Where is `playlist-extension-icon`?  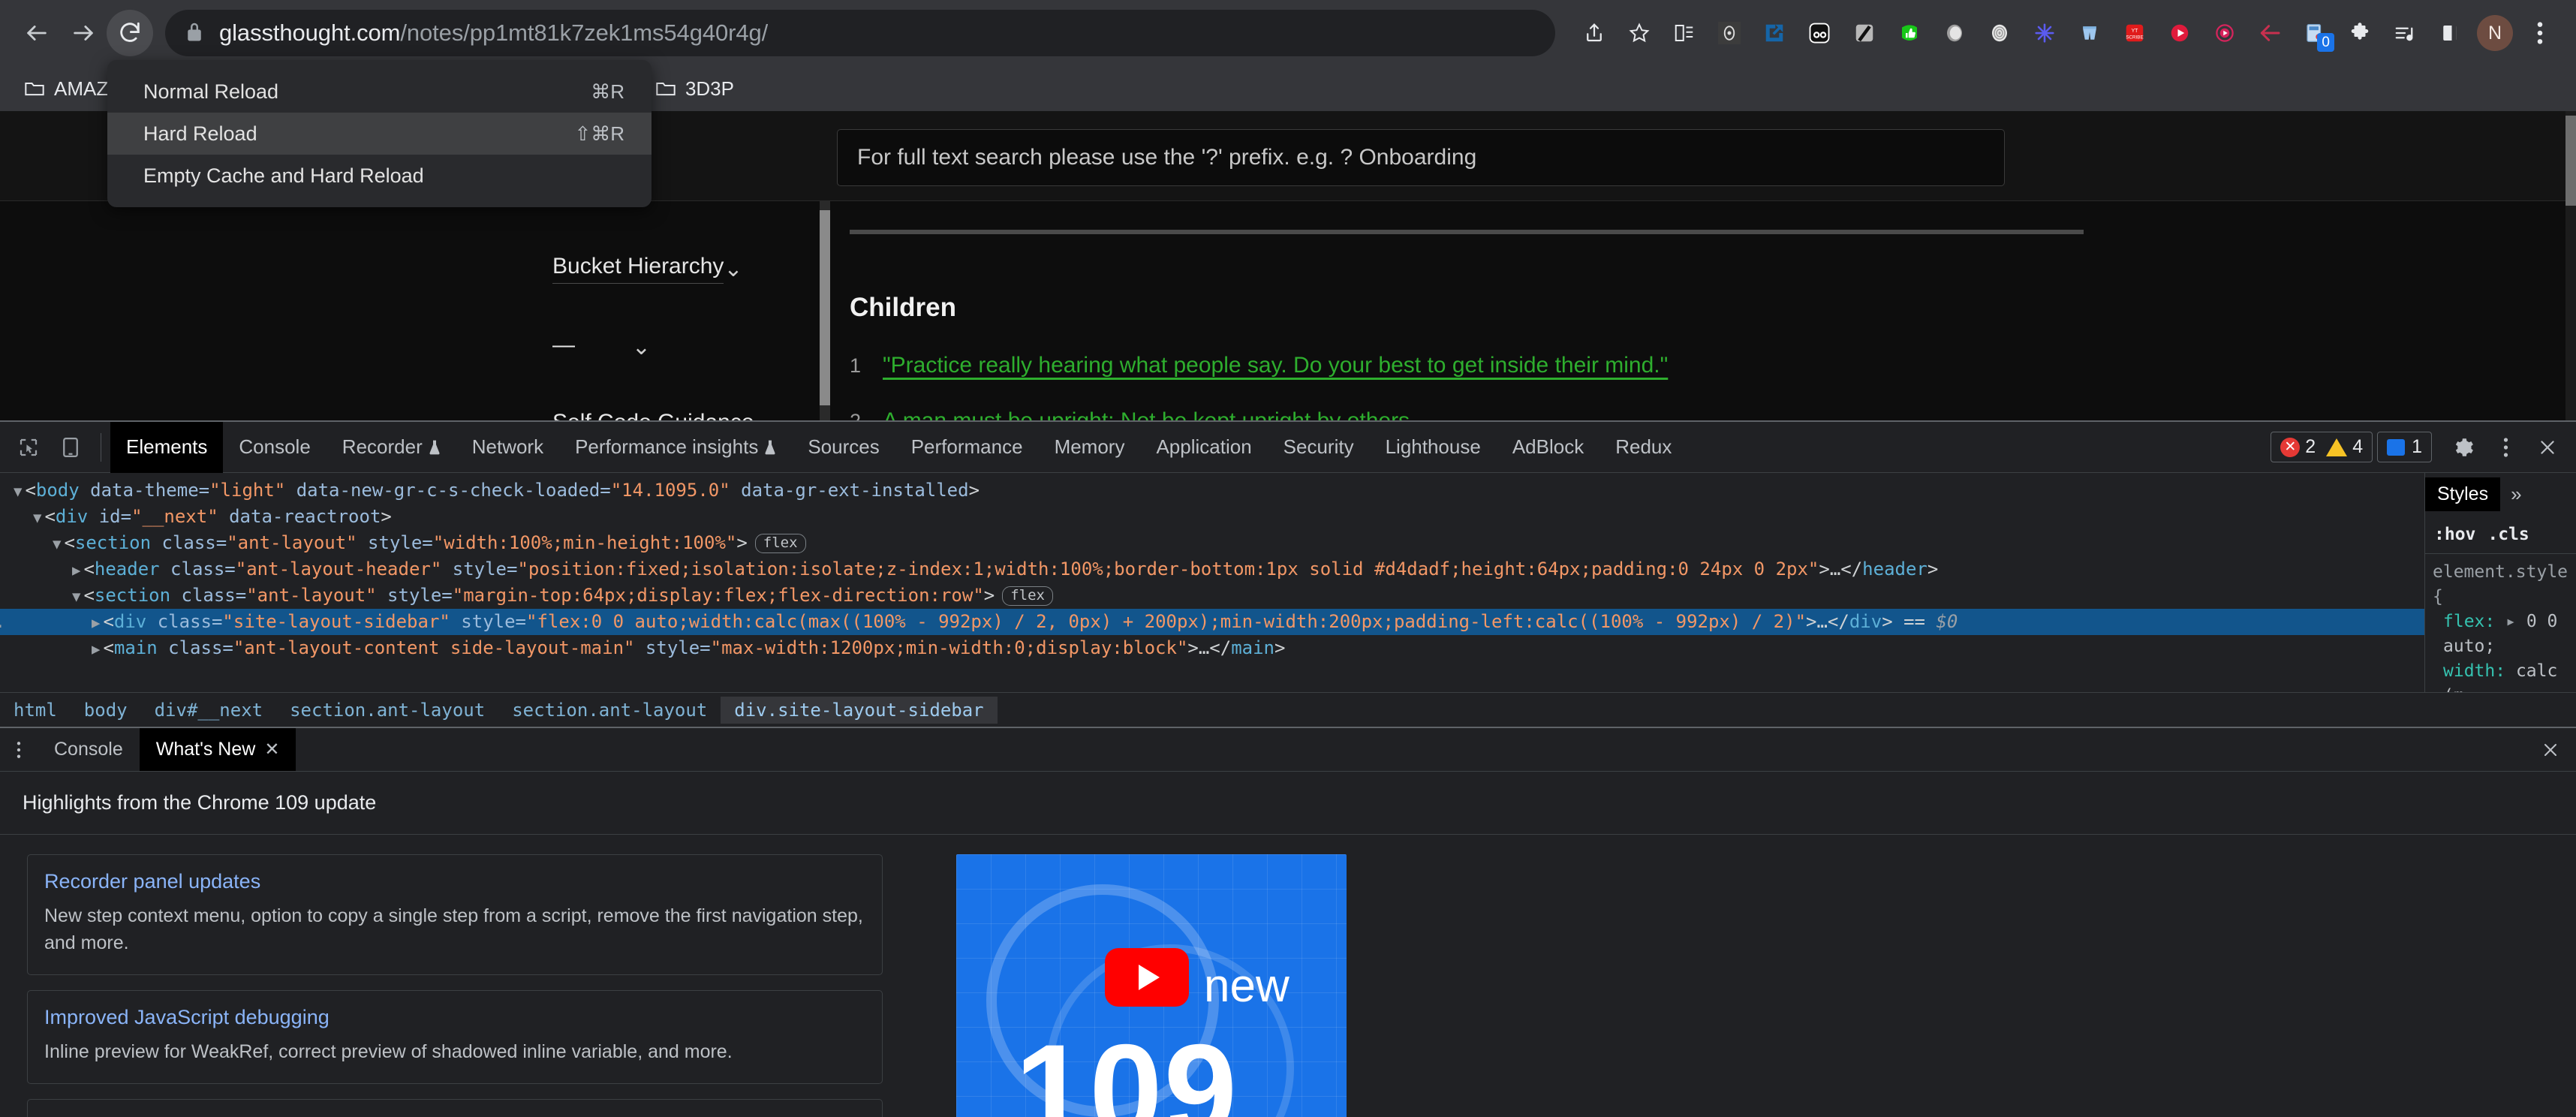 playlist-extension-icon is located at coordinates (2404, 33).